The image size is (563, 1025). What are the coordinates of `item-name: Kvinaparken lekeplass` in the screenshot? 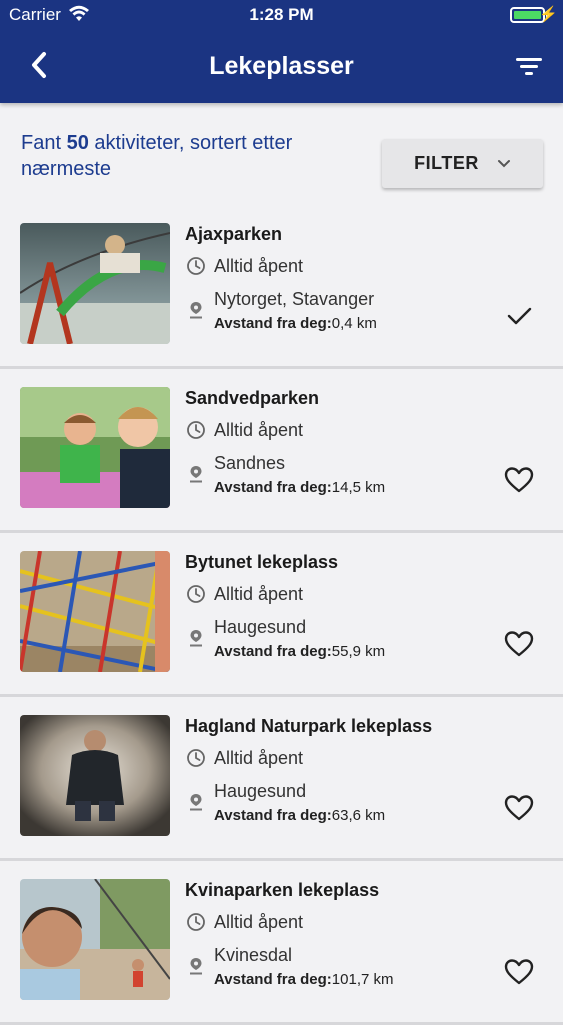 It's located at (282, 890).